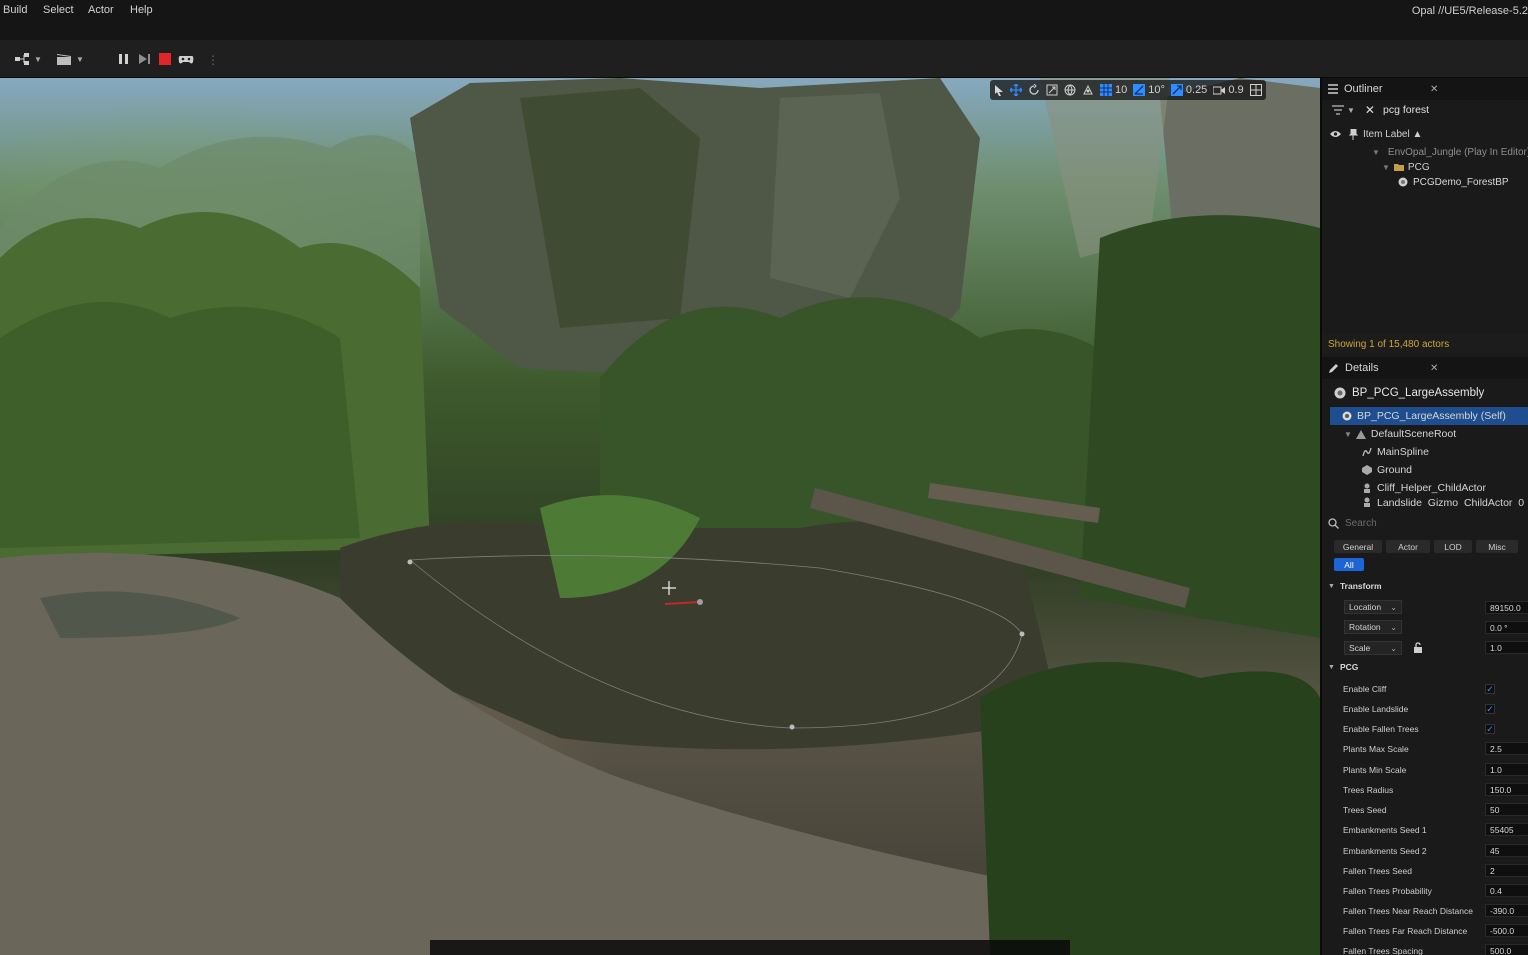 Image resolution: width=1528 pixels, height=955 pixels. I want to click on component-row: MainSpline, so click(1425, 452).